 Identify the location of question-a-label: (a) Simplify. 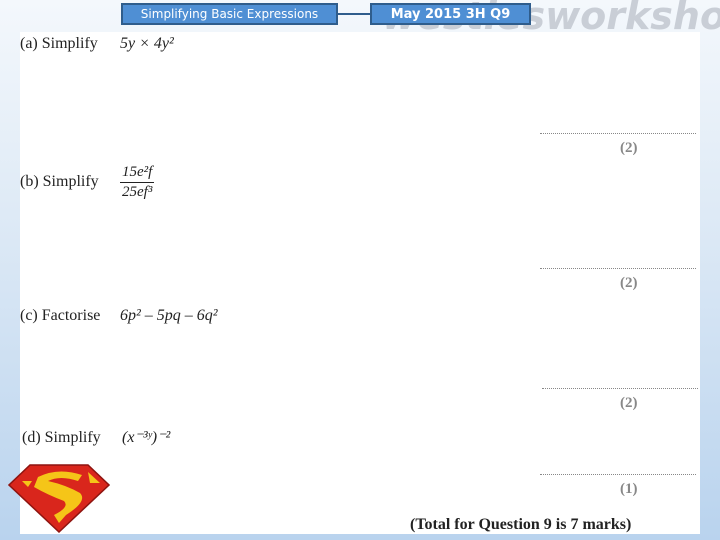
(59, 43).